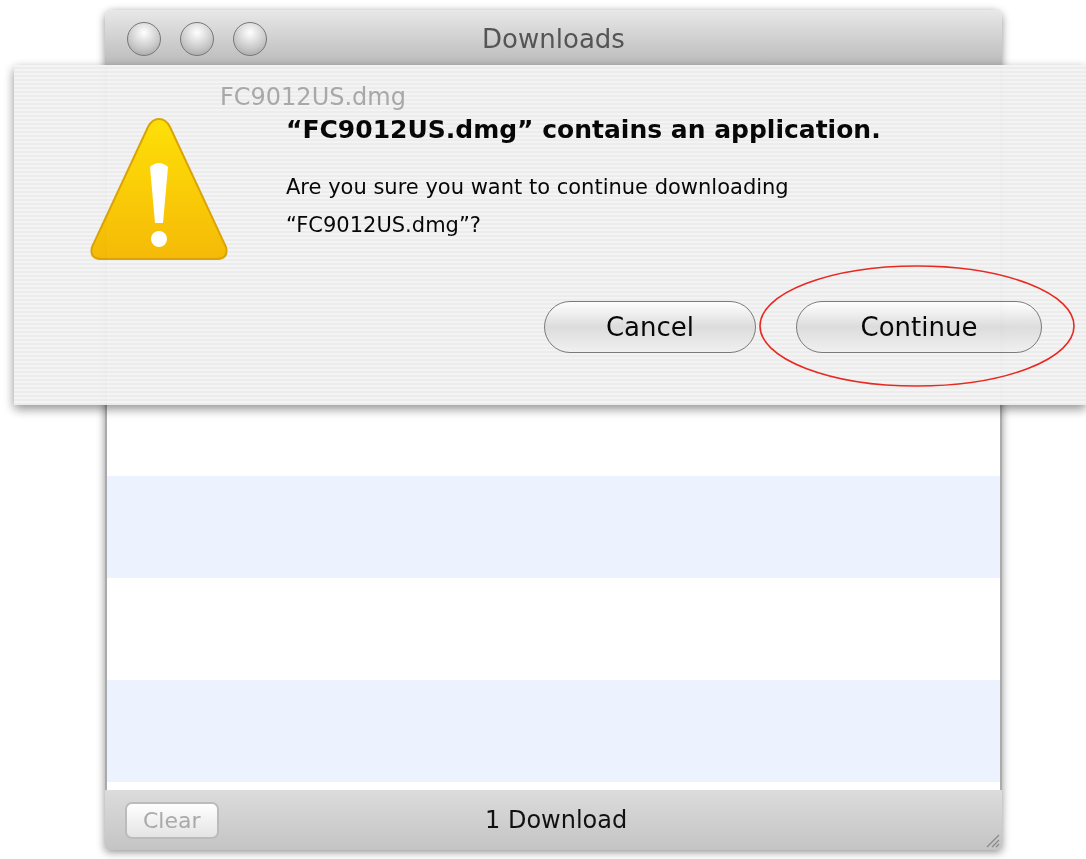  Describe the element at coordinates (650, 327) in the screenshot. I see `cancel-button: Cancel` at that location.